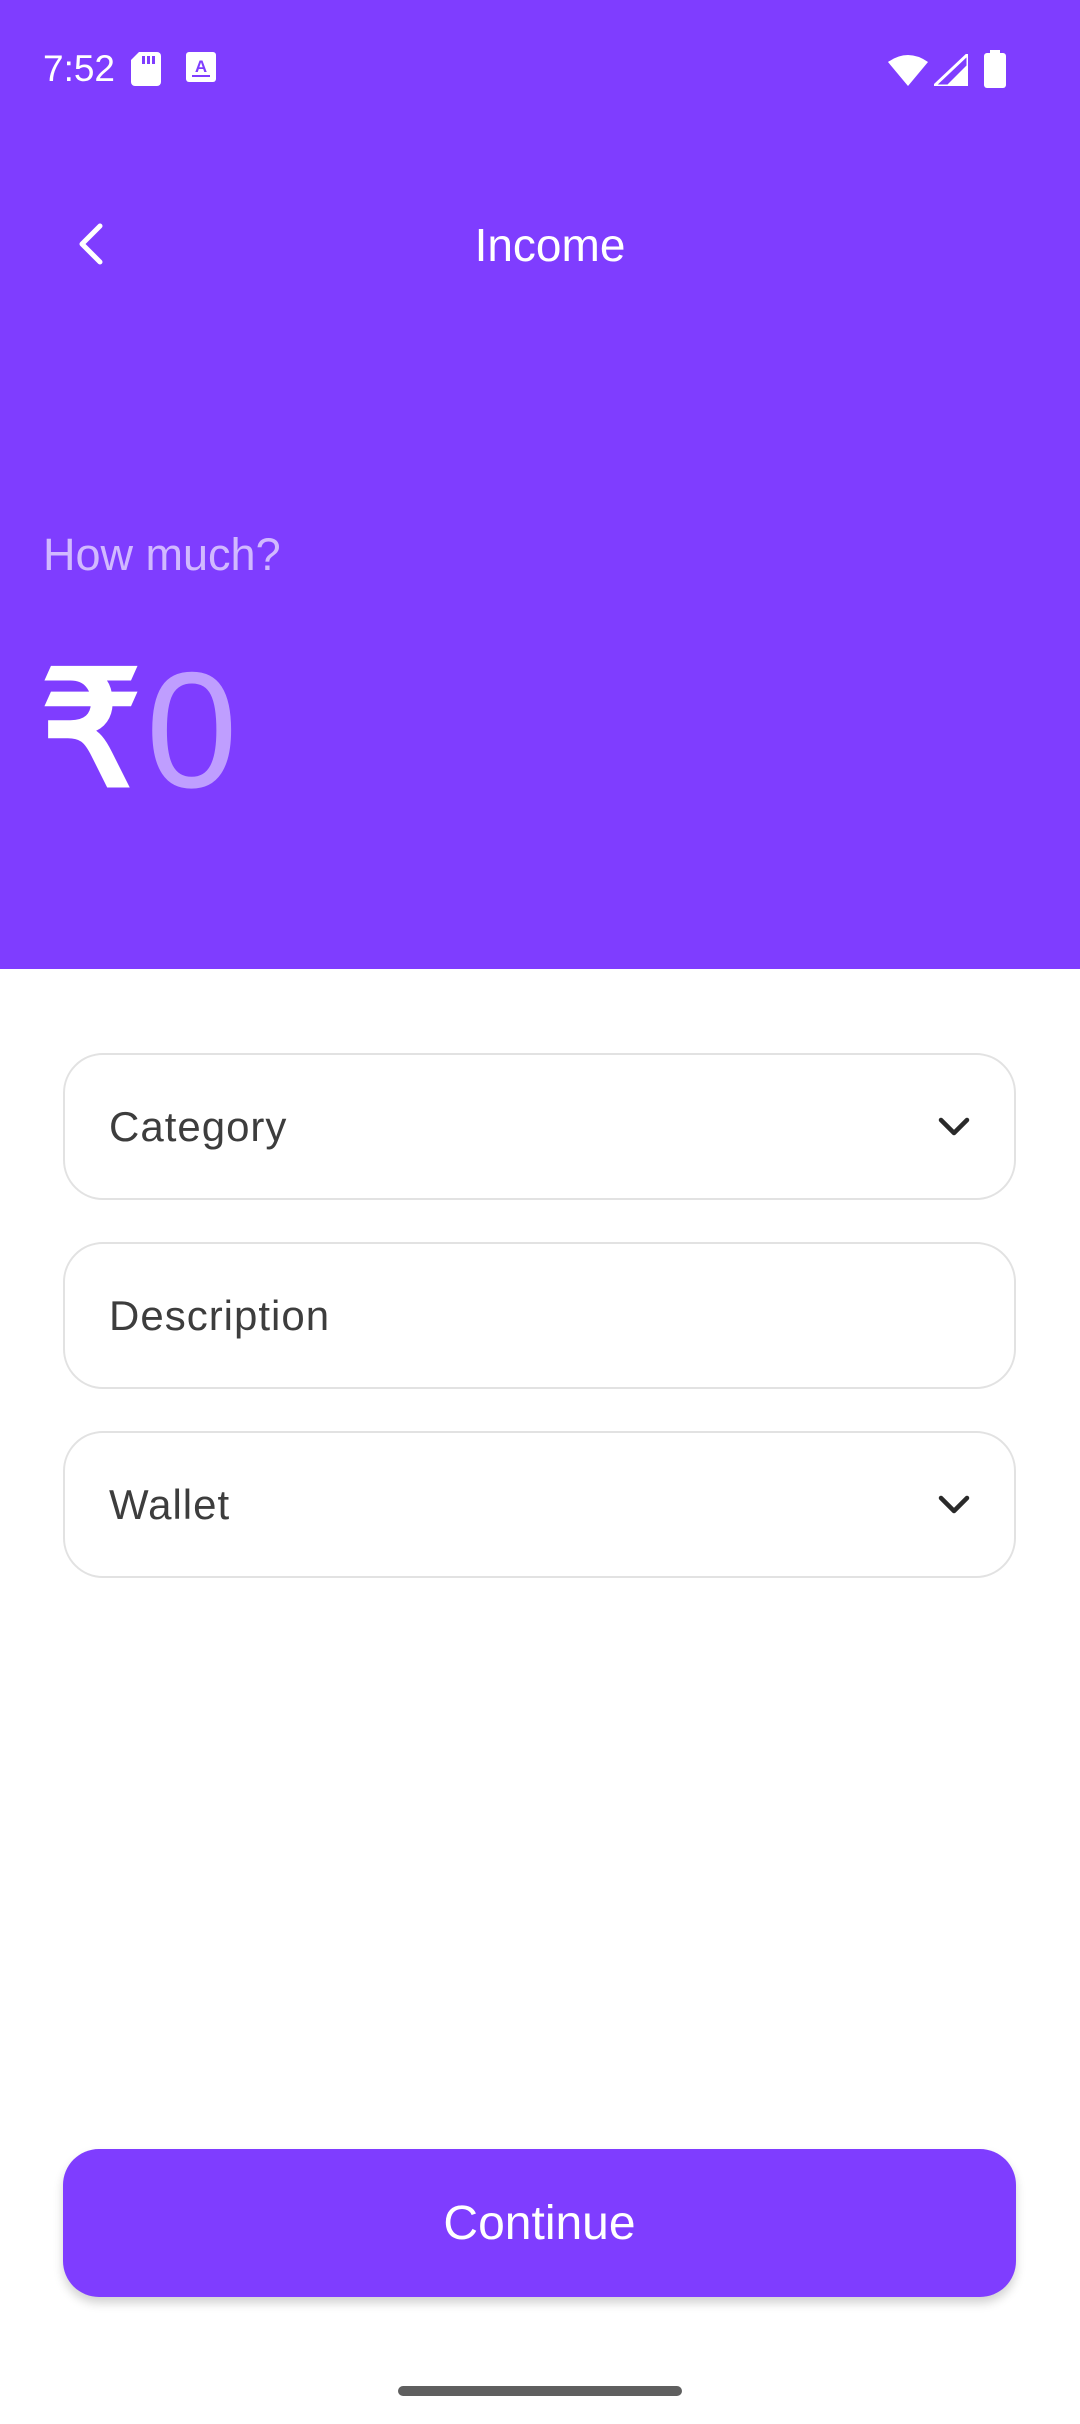 Image resolution: width=1080 pixels, height=2424 pixels. Describe the element at coordinates (162, 554) in the screenshot. I see `amount-label: How much?` at that location.